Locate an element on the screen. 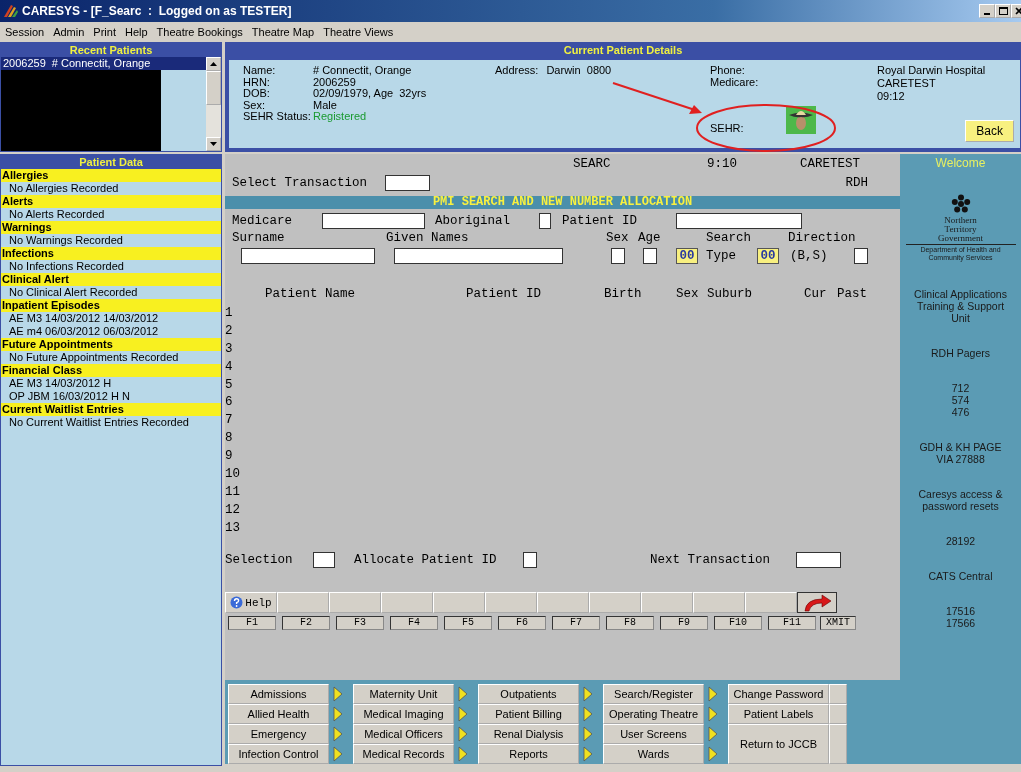 The height and width of the screenshot is (772, 1021). section-entry: No Infections Recorded is located at coordinates (66, 266).